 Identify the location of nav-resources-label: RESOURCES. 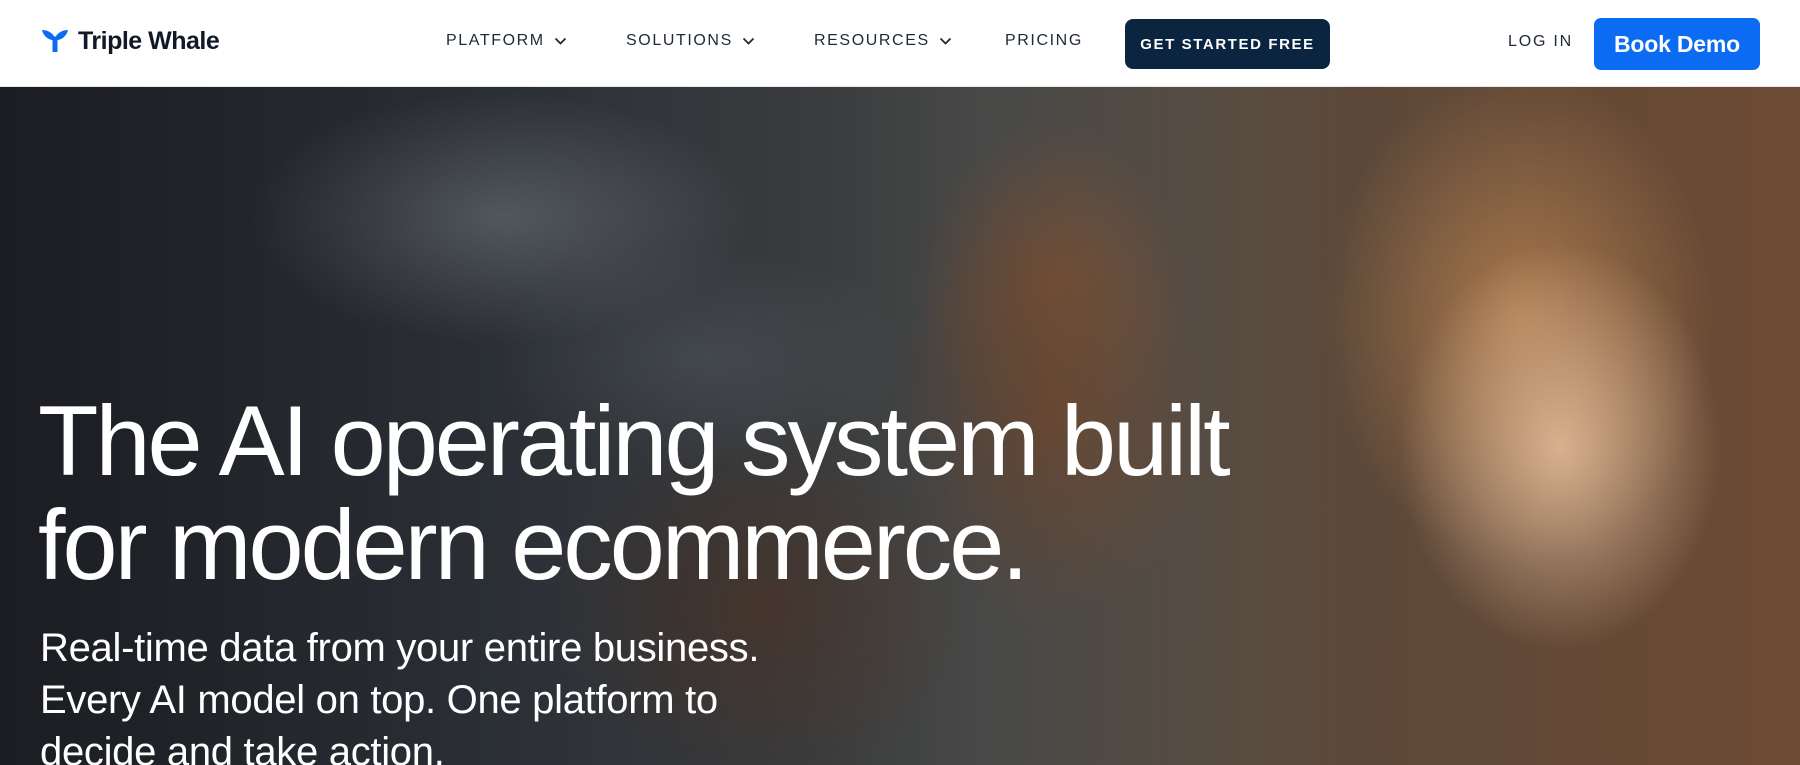
(872, 40).